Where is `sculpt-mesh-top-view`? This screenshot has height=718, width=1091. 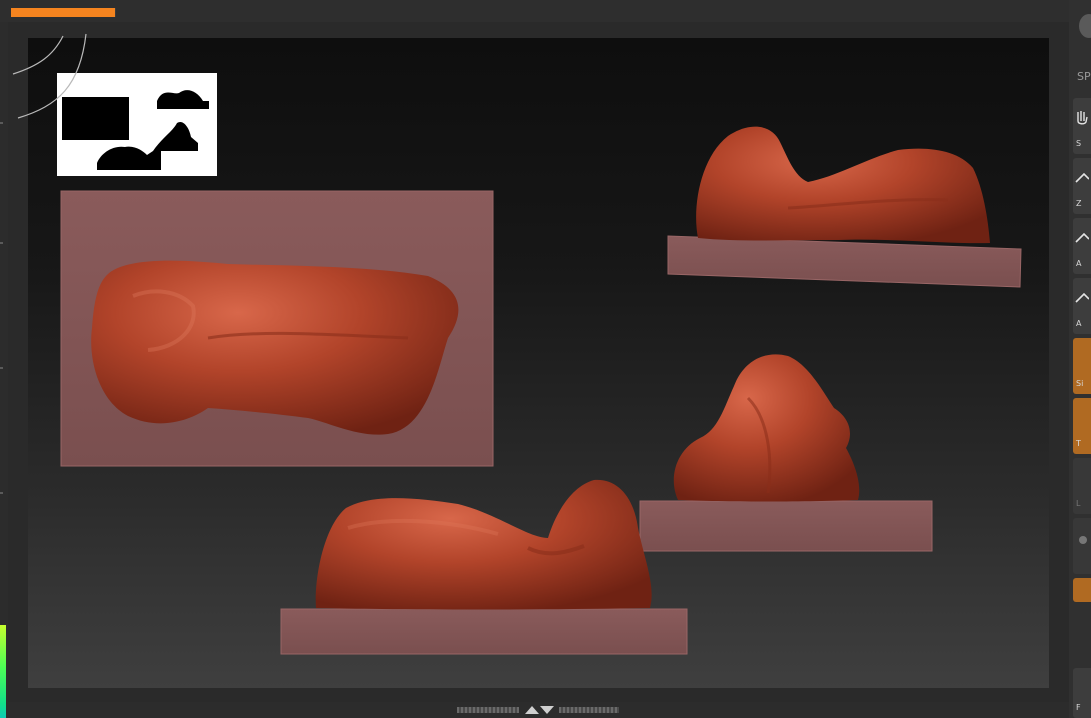 sculpt-mesh-top-view is located at coordinates (275, 347).